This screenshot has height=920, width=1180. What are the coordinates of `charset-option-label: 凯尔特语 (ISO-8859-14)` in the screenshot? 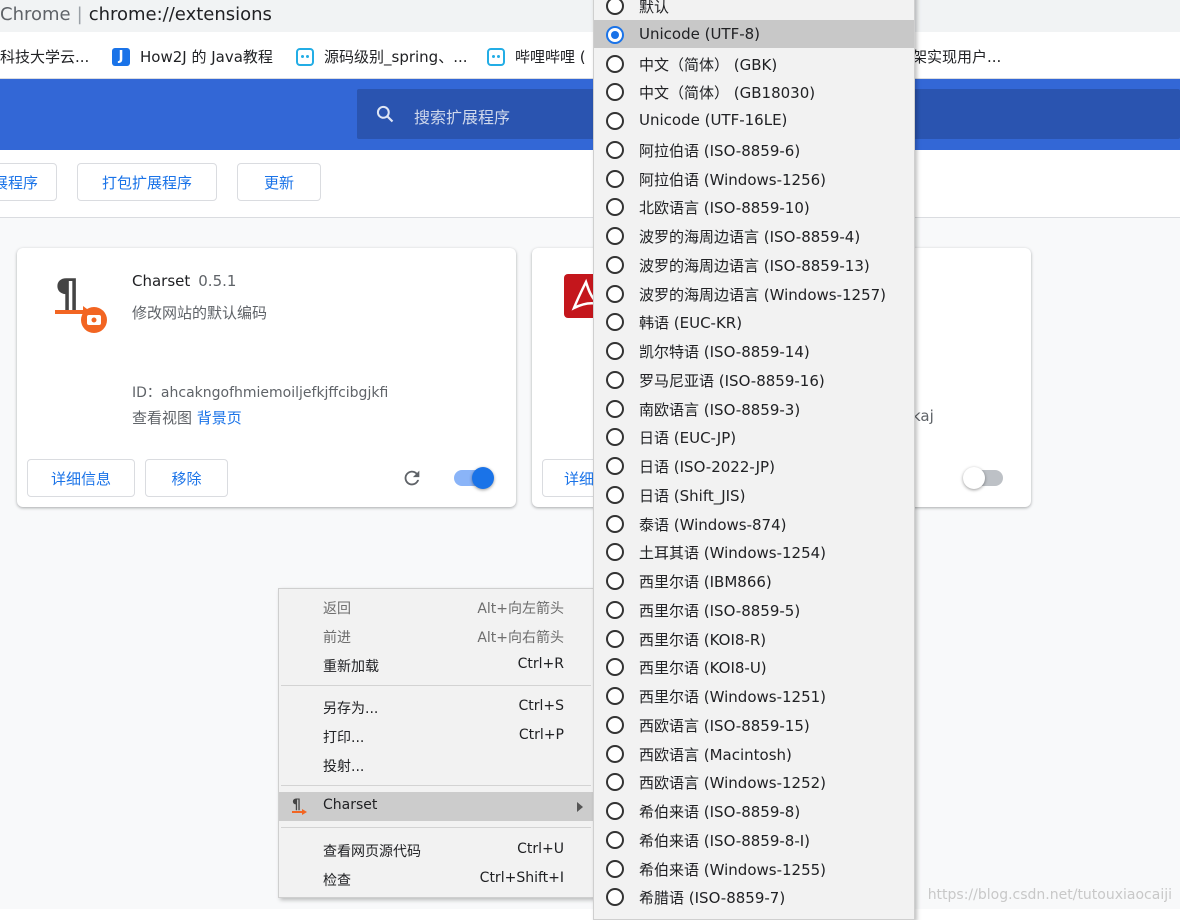 It's located at (724, 352).